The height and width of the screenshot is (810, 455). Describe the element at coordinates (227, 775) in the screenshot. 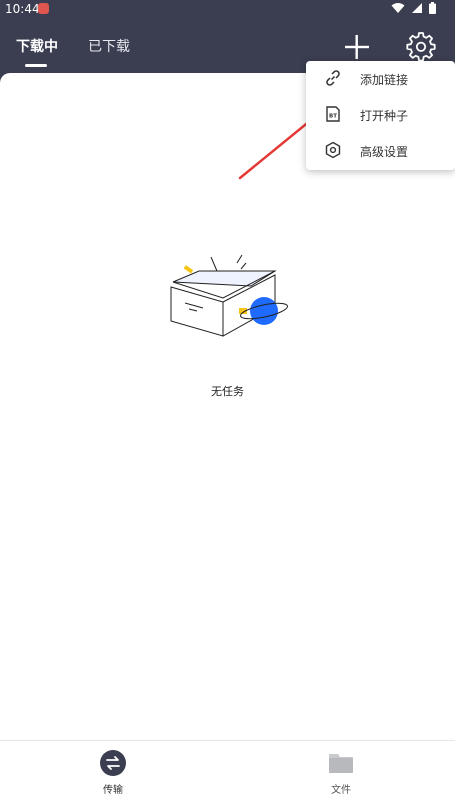

I see `bottom-navigation: 传输 文件` at that location.